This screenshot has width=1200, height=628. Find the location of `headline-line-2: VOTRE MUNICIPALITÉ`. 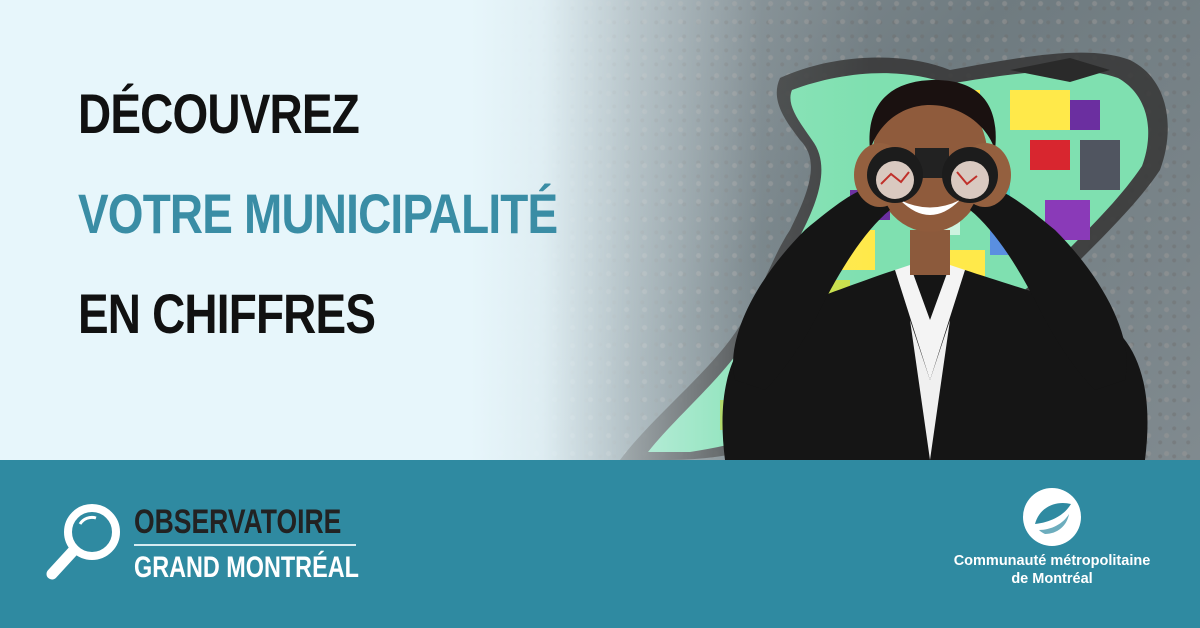

headline-line-2: VOTRE MUNICIPALITÉ is located at coordinates (318, 213).